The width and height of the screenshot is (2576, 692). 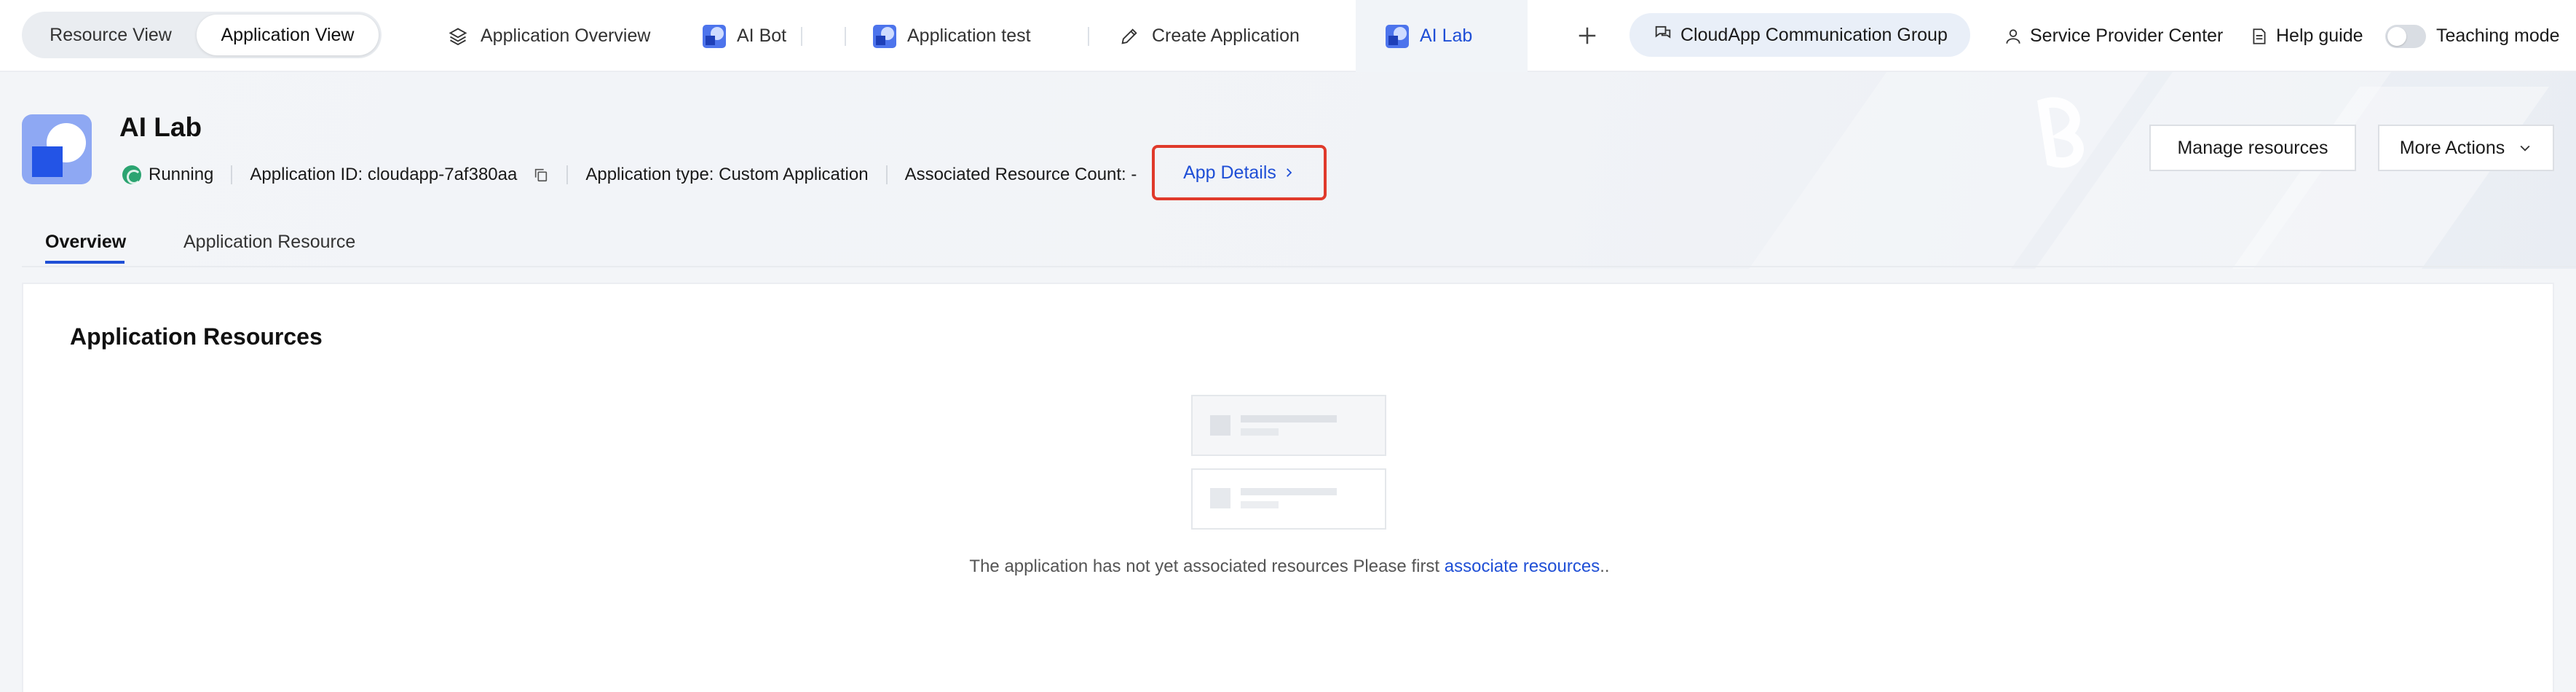 I want to click on more-actions-button: More Actions, so click(x=2466, y=148).